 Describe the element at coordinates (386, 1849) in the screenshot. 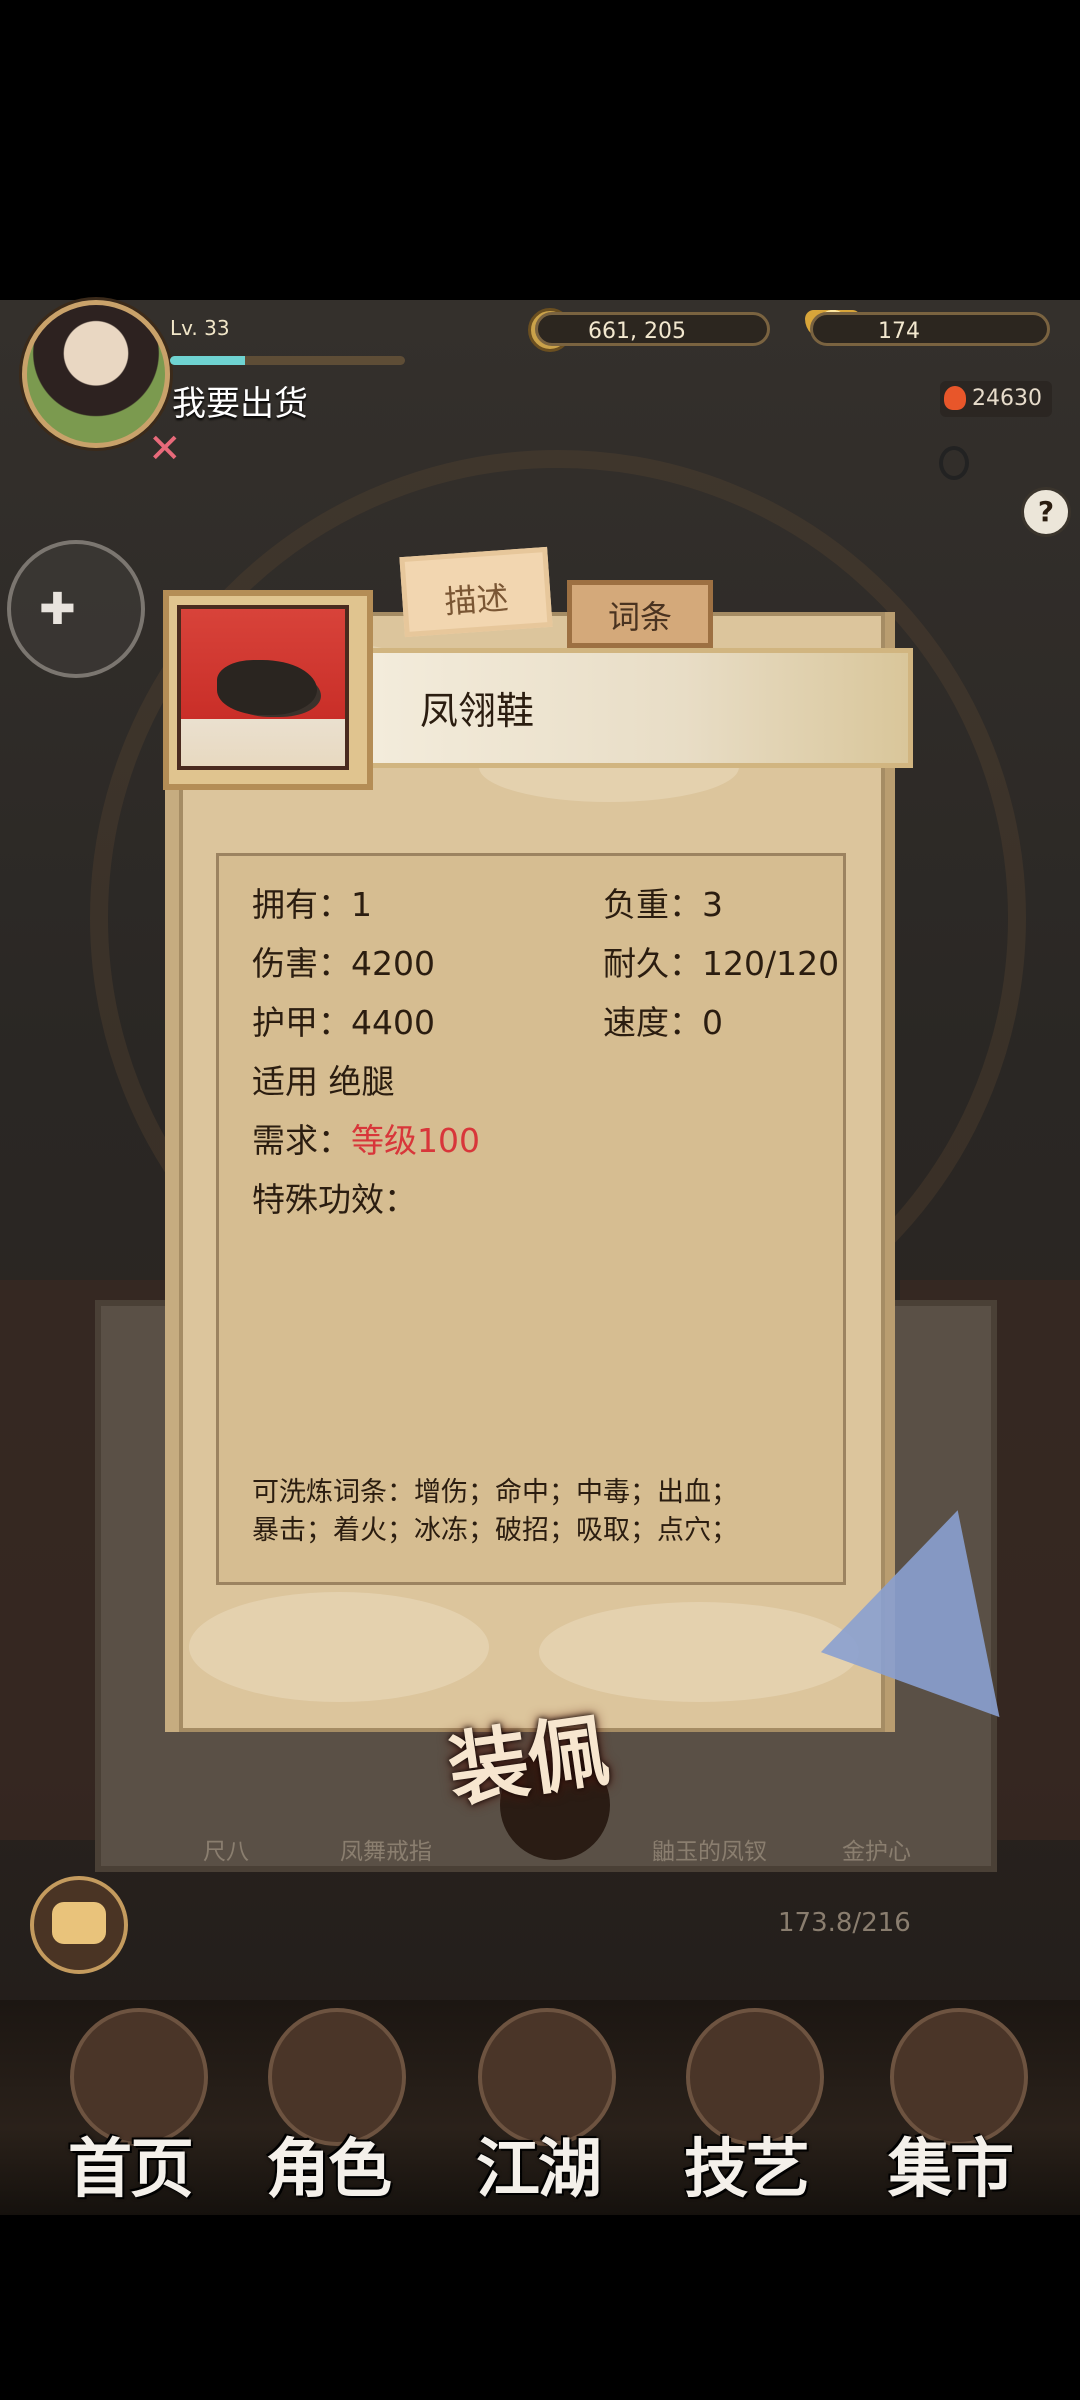

I see `inventory-item-label: 凤舞戒指` at that location.